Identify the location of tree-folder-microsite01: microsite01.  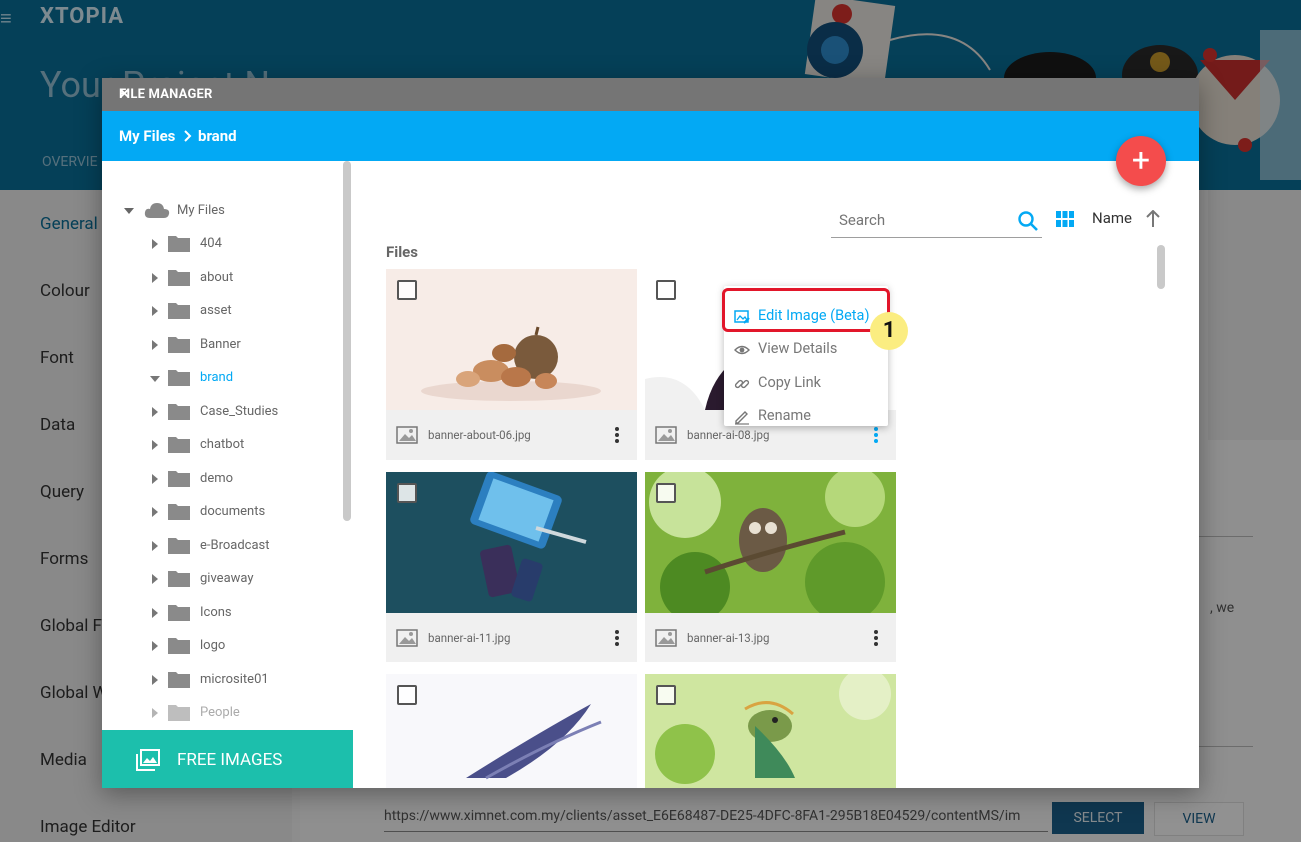
(240, 681).